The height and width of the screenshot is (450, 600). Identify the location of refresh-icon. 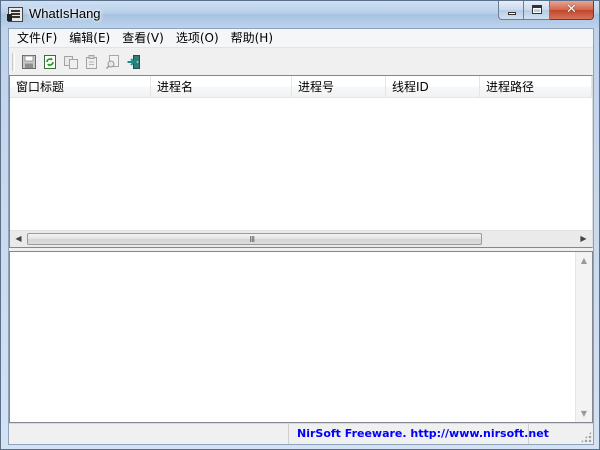
(49, 62).